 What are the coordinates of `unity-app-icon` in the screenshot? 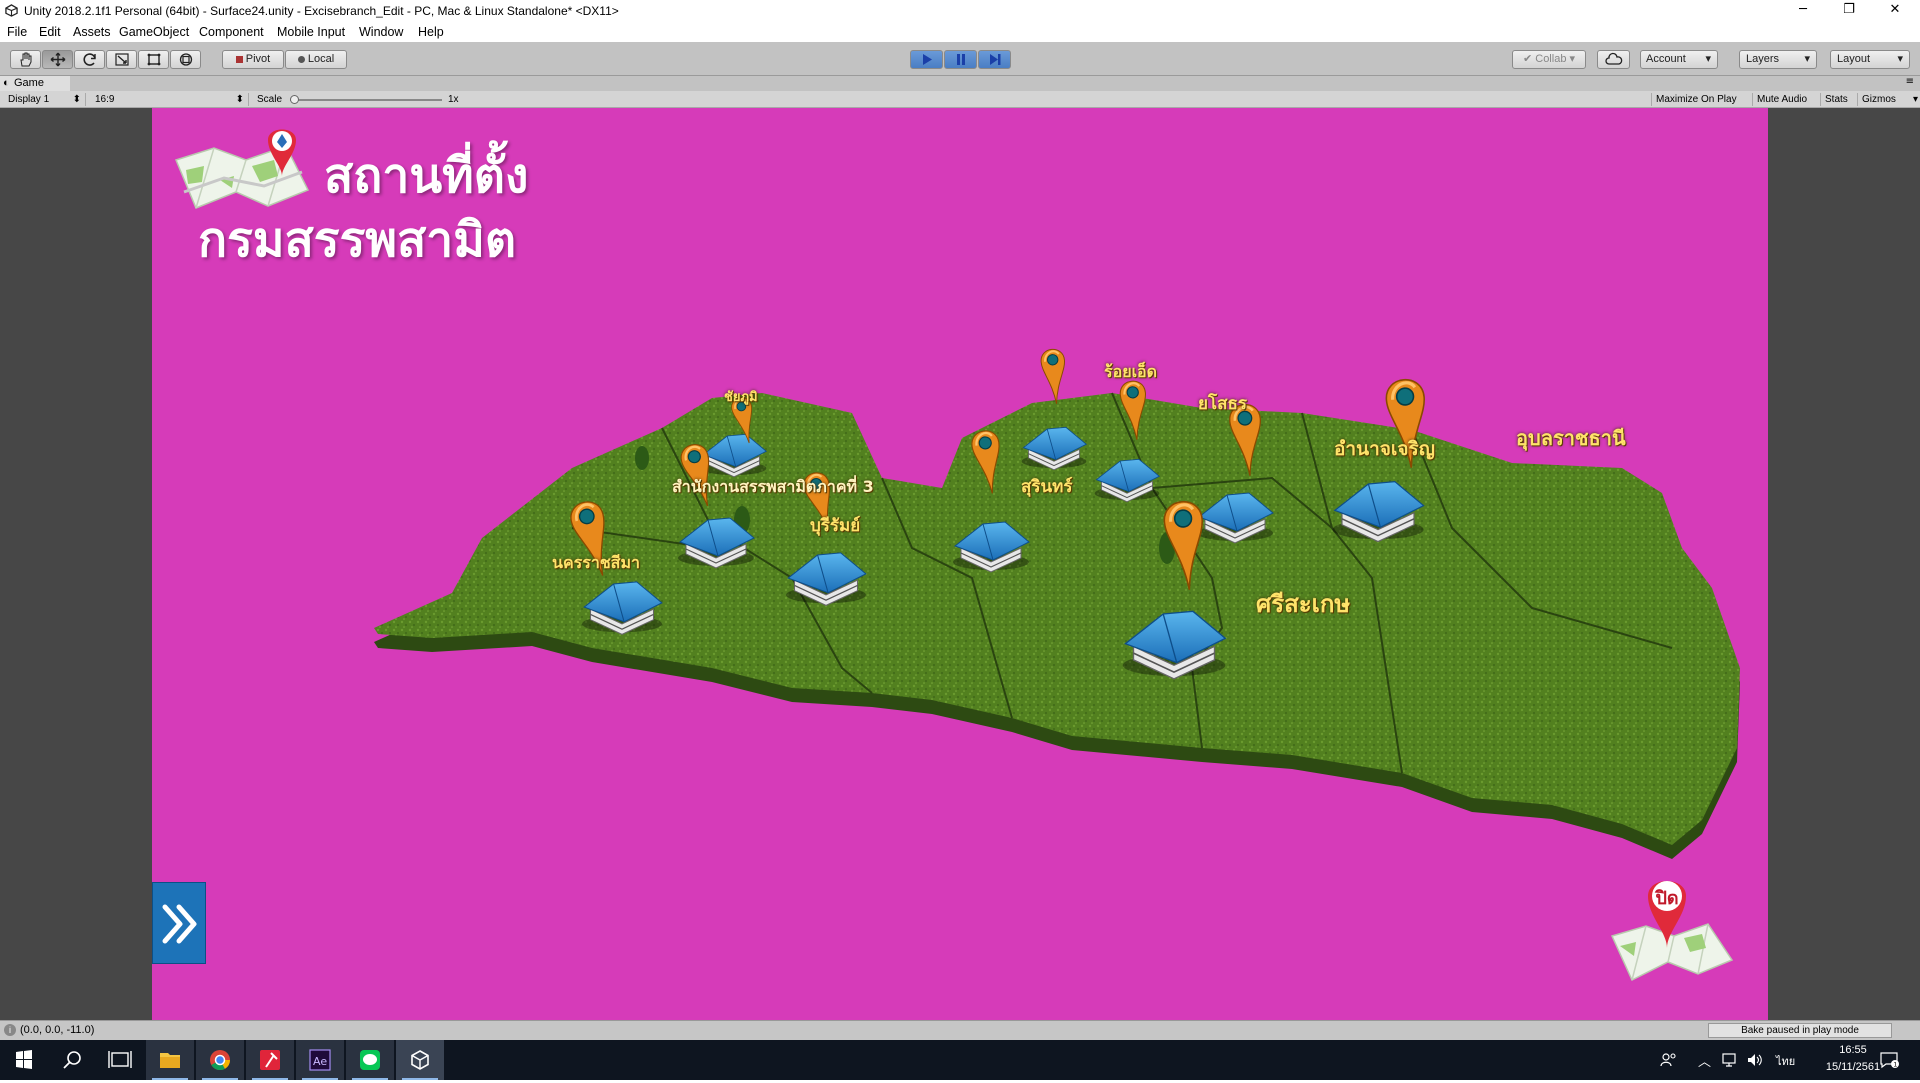 It's located at (420, 1060).